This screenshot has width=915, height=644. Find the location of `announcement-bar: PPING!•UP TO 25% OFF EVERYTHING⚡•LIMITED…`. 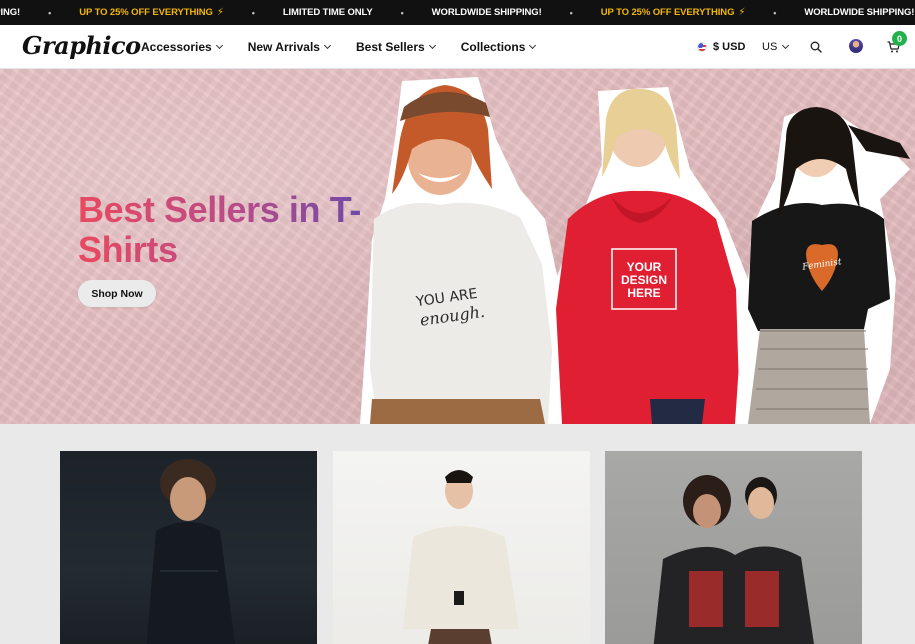

announcement-bar: PPING!•UP TO 25% OFF EVERYTHING⚡•LIMITED… is located at coordinates (457, 12).